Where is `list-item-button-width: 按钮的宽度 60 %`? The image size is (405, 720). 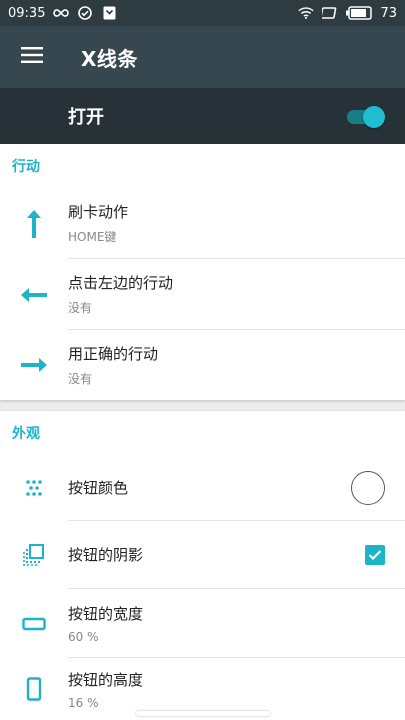 list-item-button-width: 按钮的宽度 60 % is located at coordinates (202, 623).